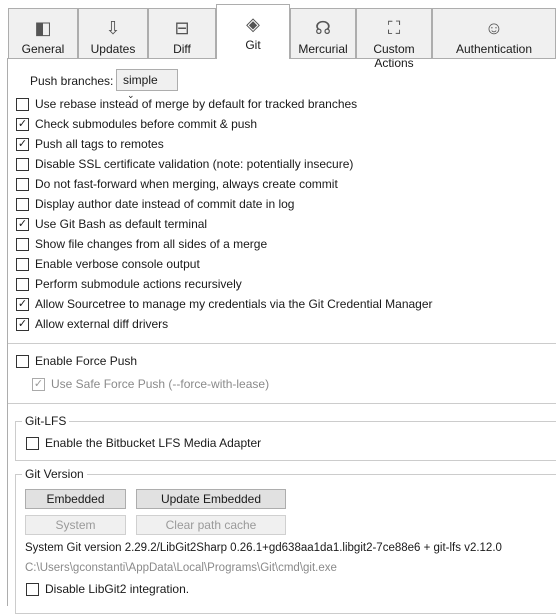 The image size is (556, 614). I want to click on system-button: System, so click(75, 525).